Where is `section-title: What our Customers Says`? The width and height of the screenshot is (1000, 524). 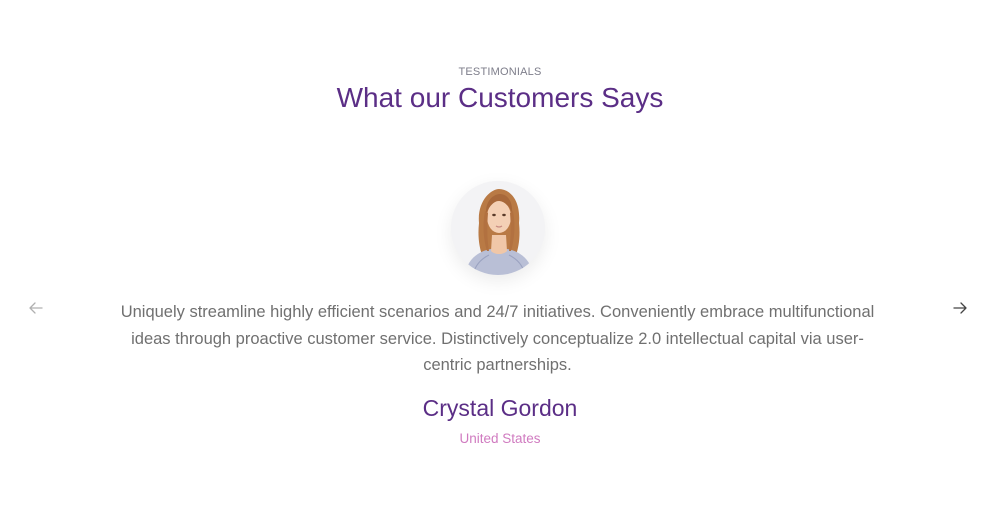 section-title: What our Customers Says is located at coordinates (500, 97).